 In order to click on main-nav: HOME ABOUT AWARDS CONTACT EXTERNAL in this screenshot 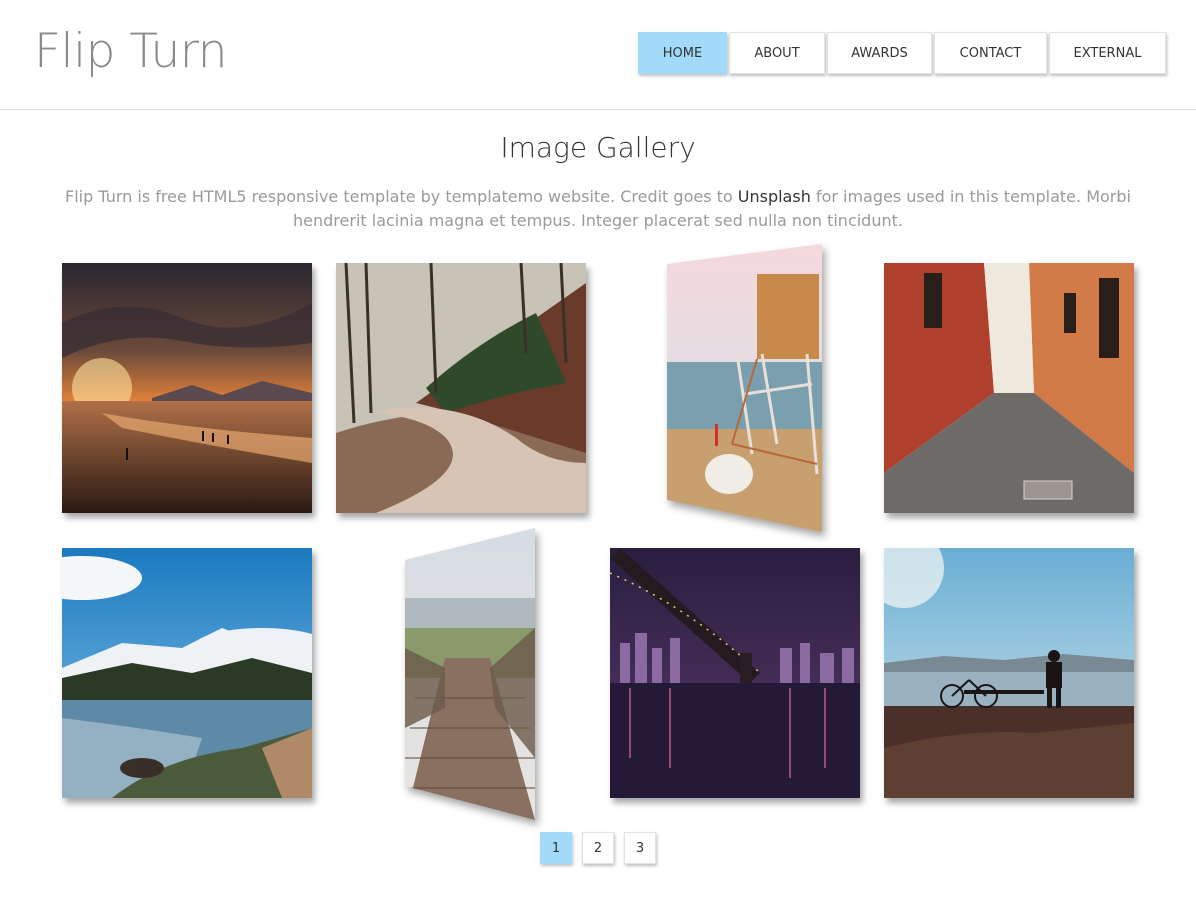, I will do `click(903, 53)`.